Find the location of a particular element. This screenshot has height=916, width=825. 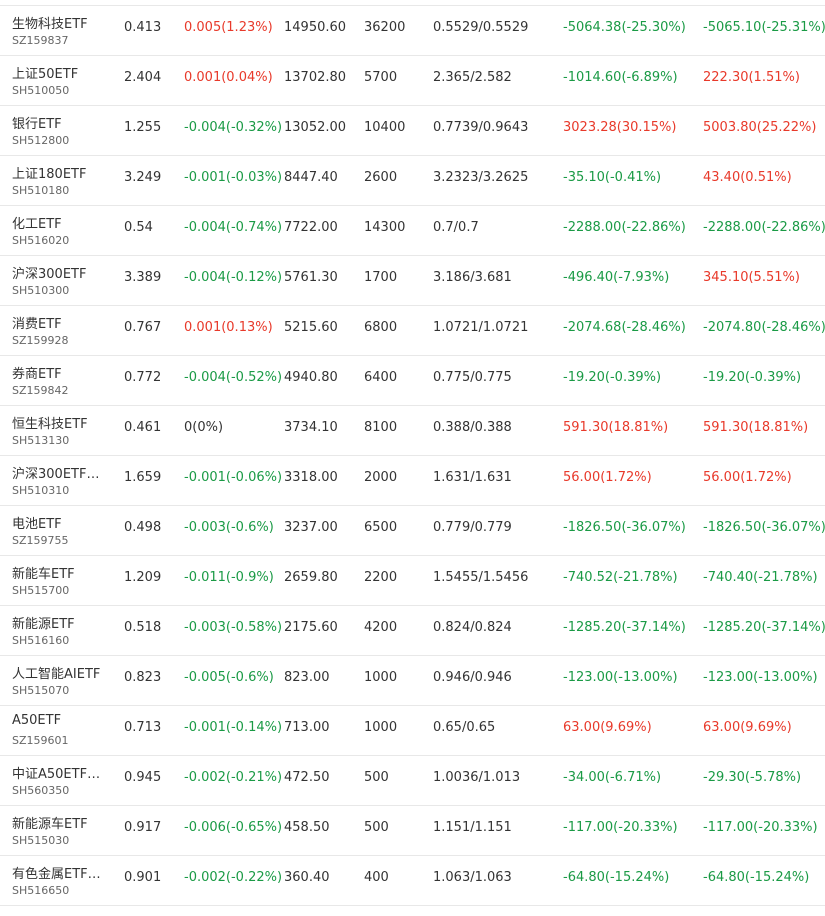

cost-cell: 3.2323/3.2625 is located at coordinates (481, 177).